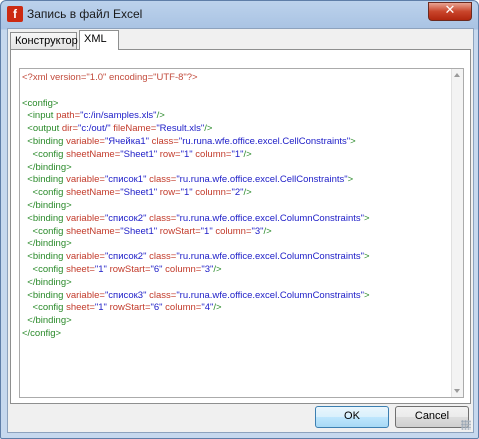  What do you see at coordinates (466, 425) in the screenshot?
I see `resize-grip-icon` at bounding box center [466, 425].